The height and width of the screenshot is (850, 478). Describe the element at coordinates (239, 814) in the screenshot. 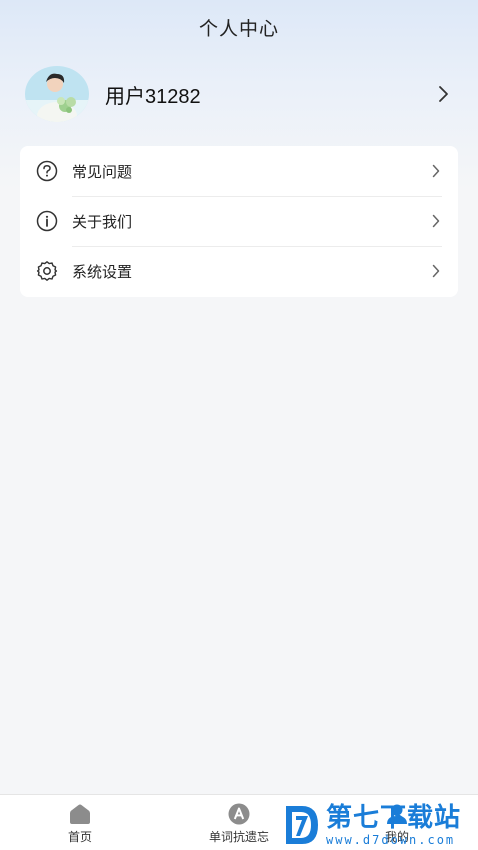

I see `letter-a-icon` at that location.